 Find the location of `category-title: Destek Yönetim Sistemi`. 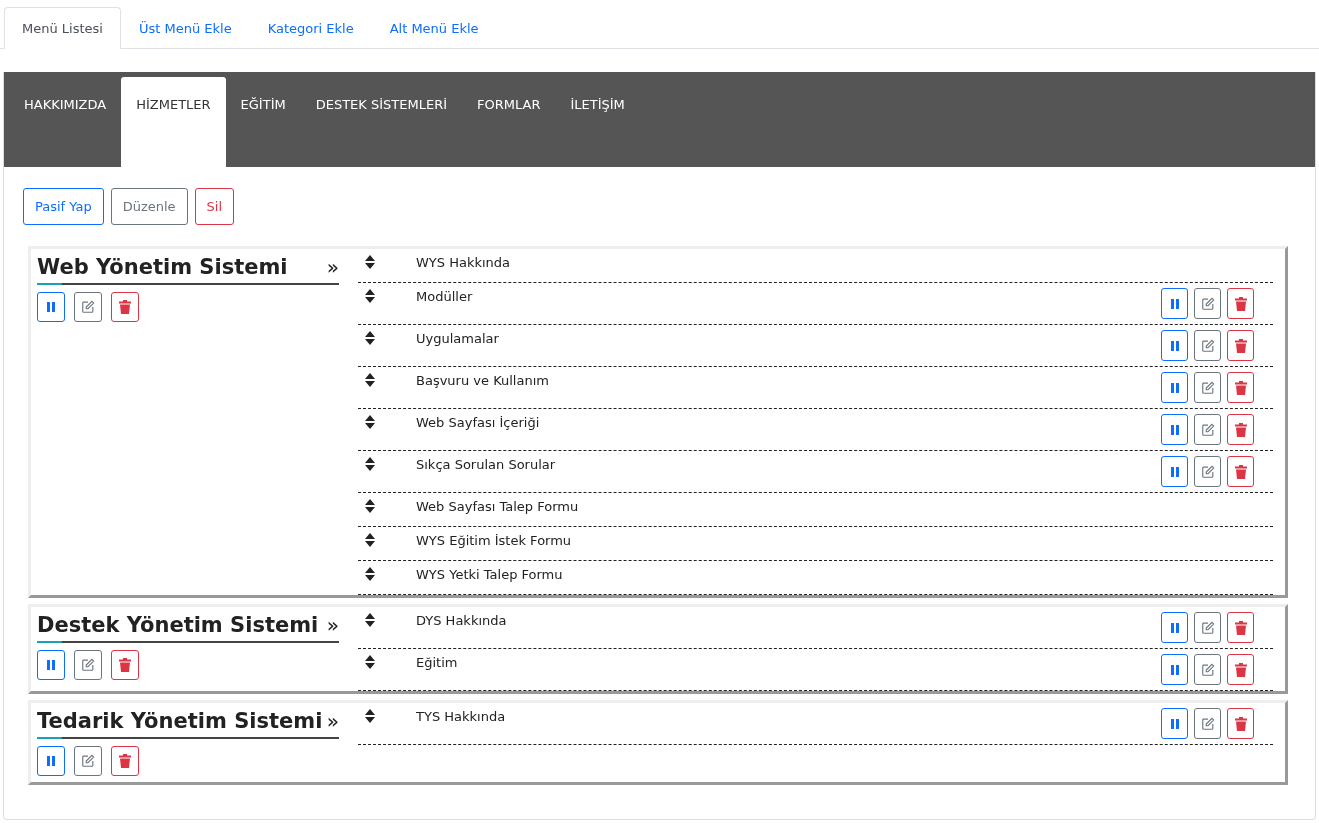

category-title: Destek Yönetim Sistemi is located at coordinates (178, 625).